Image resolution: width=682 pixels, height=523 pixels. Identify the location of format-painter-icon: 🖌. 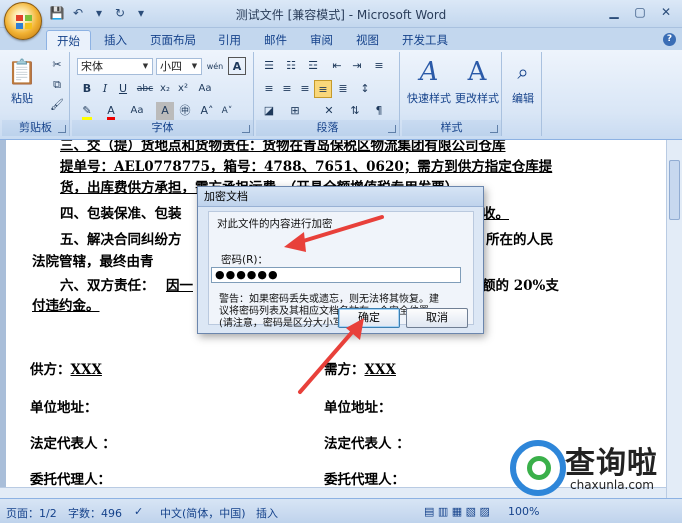
(57, 105).